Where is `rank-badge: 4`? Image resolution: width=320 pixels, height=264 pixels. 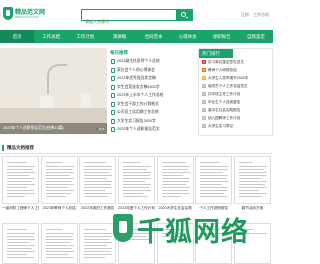 rank-badge: 4 is located at coordinates (204, 86).